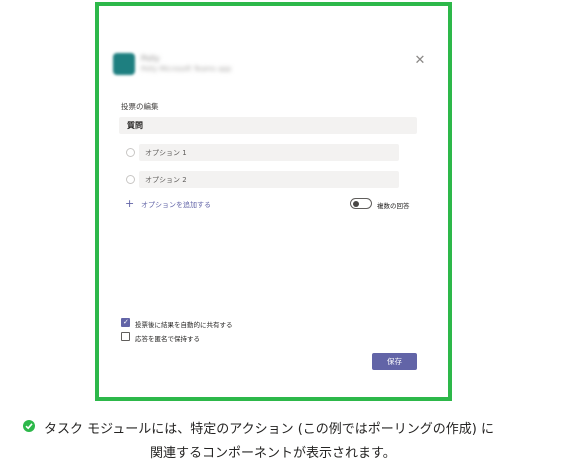  I want to click on app-name: Polly, so click(150, 58).